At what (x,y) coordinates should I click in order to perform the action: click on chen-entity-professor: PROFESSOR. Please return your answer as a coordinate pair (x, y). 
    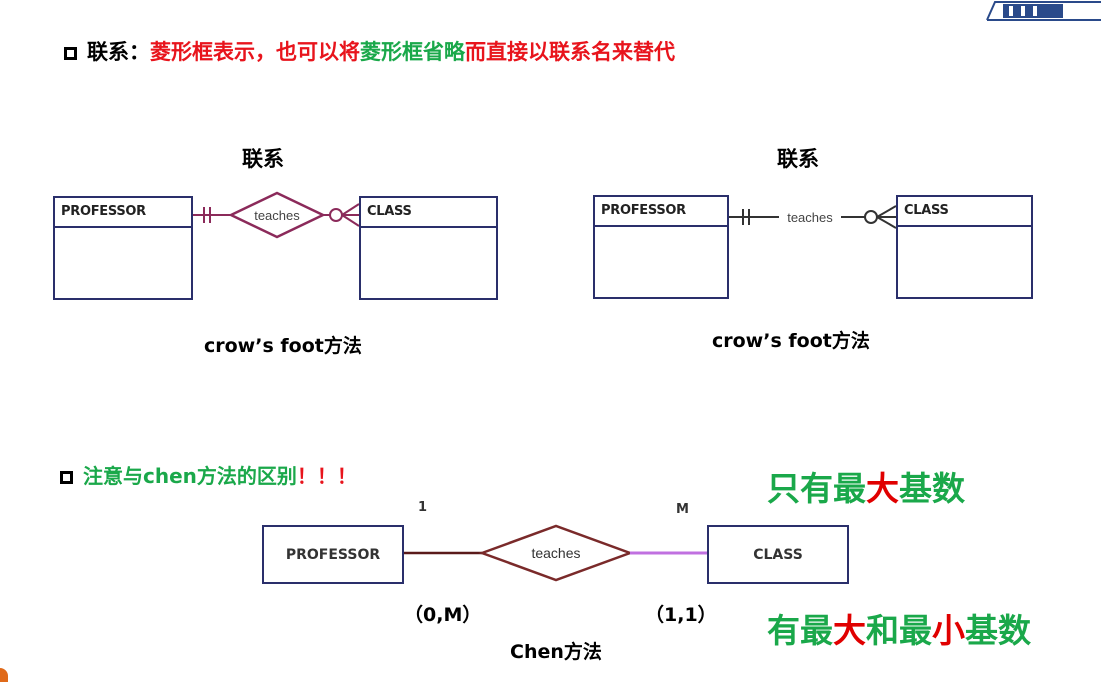
    Looking at the image, I should click on (333, 554).